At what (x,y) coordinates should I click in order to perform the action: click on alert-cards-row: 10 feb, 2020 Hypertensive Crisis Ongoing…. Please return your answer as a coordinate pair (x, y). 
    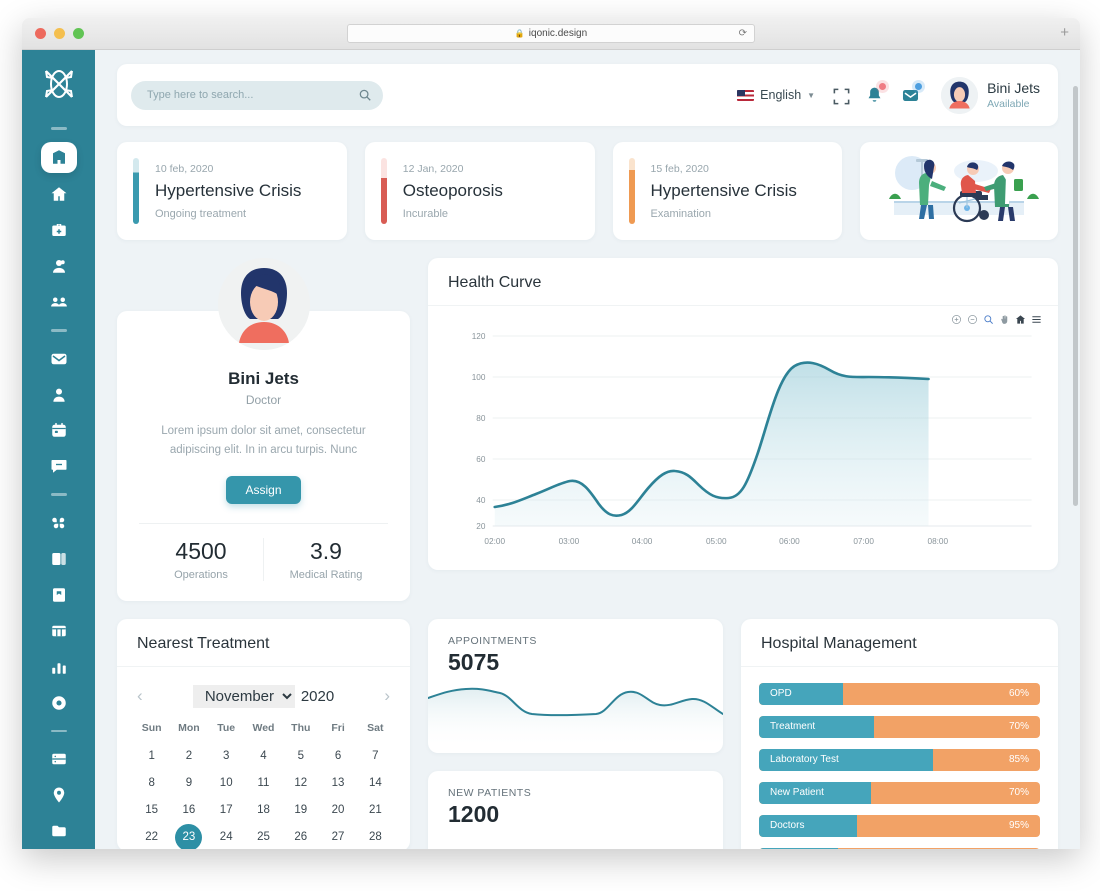
    Looking at the image, I should click on (587, 191).